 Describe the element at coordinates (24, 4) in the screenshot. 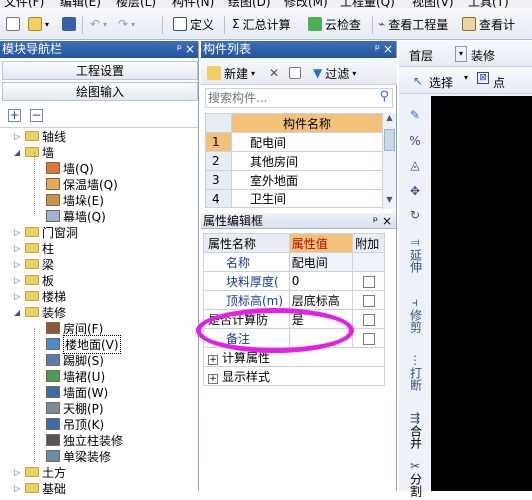

I see `menu-file: 文件(F)` at that location.